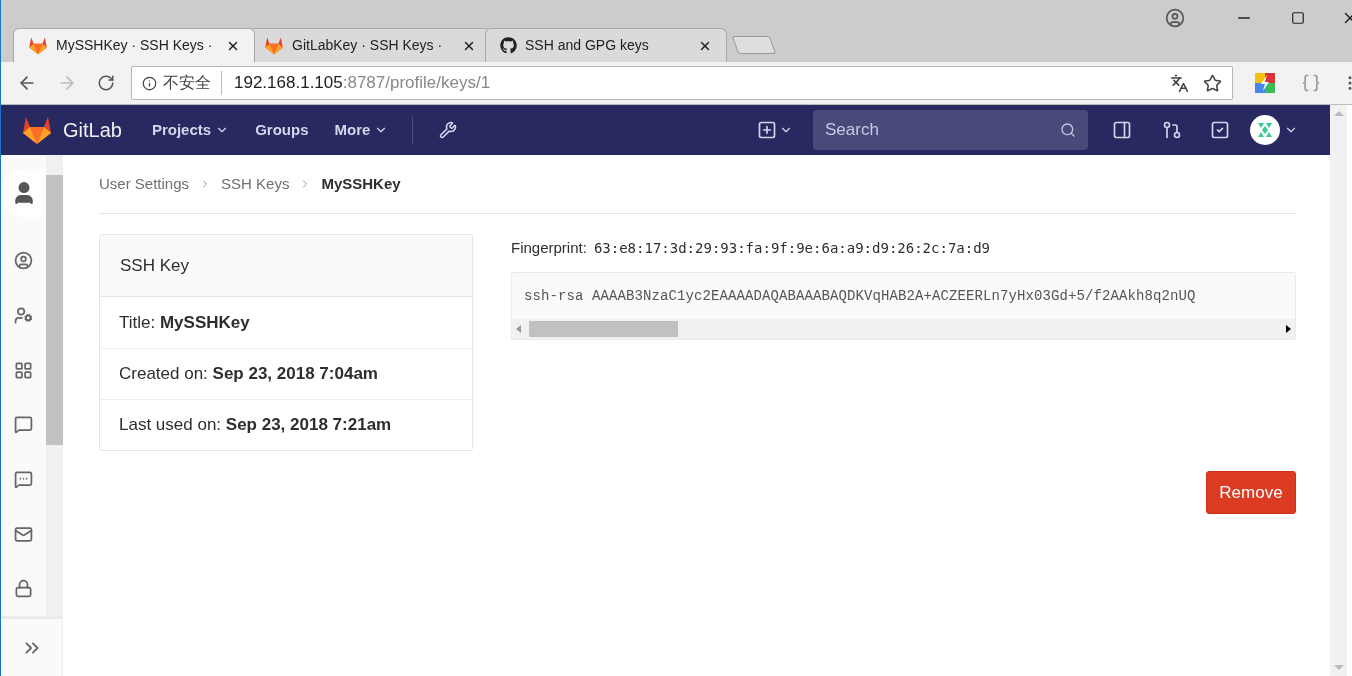 This screenshot has height=676, width=1352. What do you see at coordinates (1172, 130) in the screenshot?
I see `merge-request-icon` at bounding box center [1172, 130].